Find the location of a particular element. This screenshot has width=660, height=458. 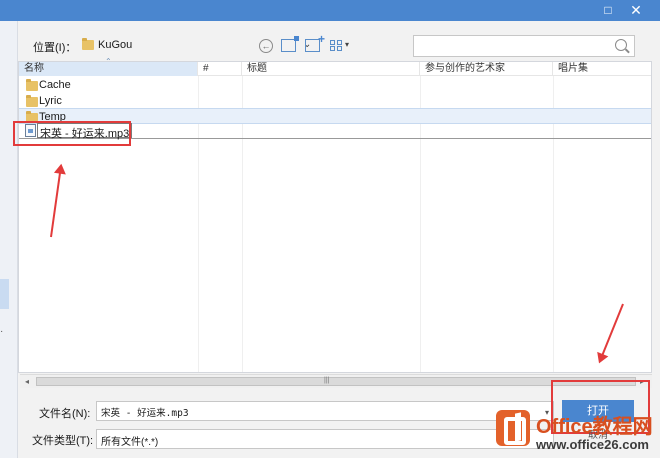

search-input is located at coordinates (524, 46).